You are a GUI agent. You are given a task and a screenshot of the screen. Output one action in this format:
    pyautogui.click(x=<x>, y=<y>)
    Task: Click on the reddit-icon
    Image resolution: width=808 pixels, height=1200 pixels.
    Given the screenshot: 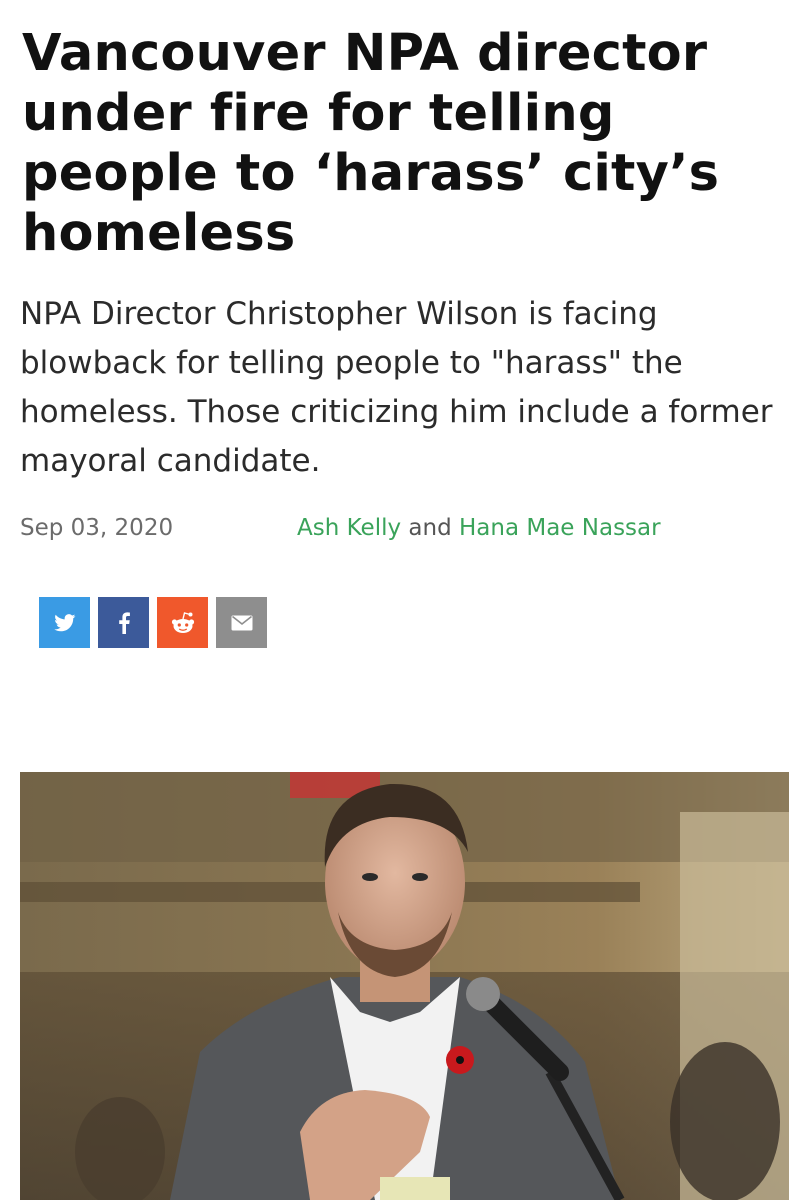 What is the action you would take?
    pyautogui.click(x=182, y=622)
    